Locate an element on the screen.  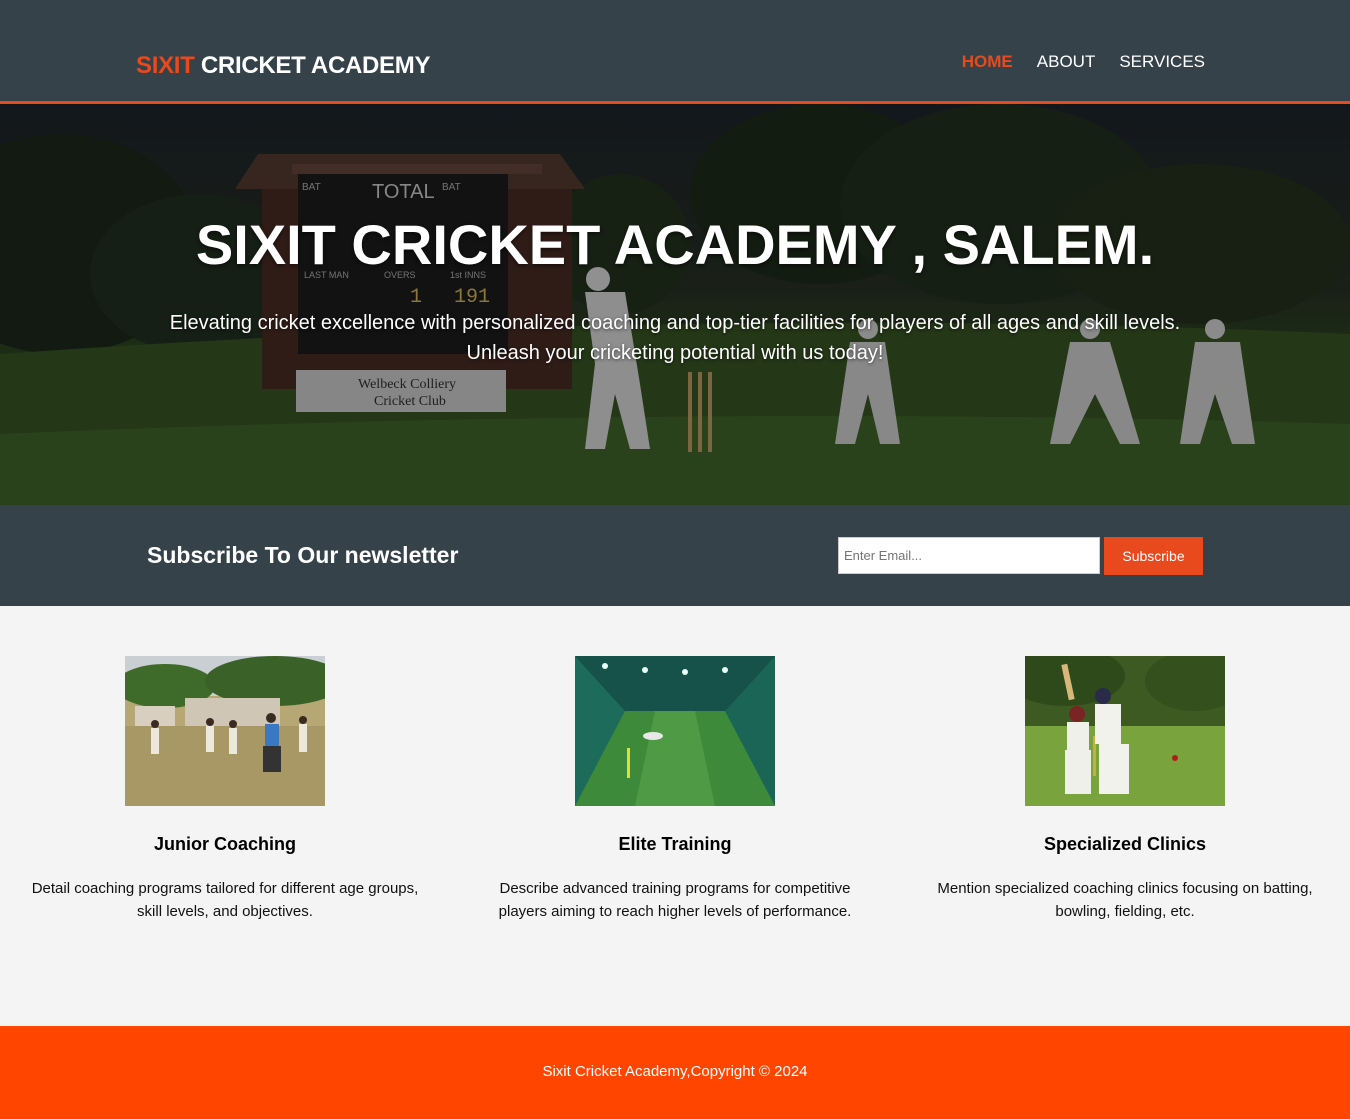
nav-home-link: HOME is located at coordinates (987, 62).